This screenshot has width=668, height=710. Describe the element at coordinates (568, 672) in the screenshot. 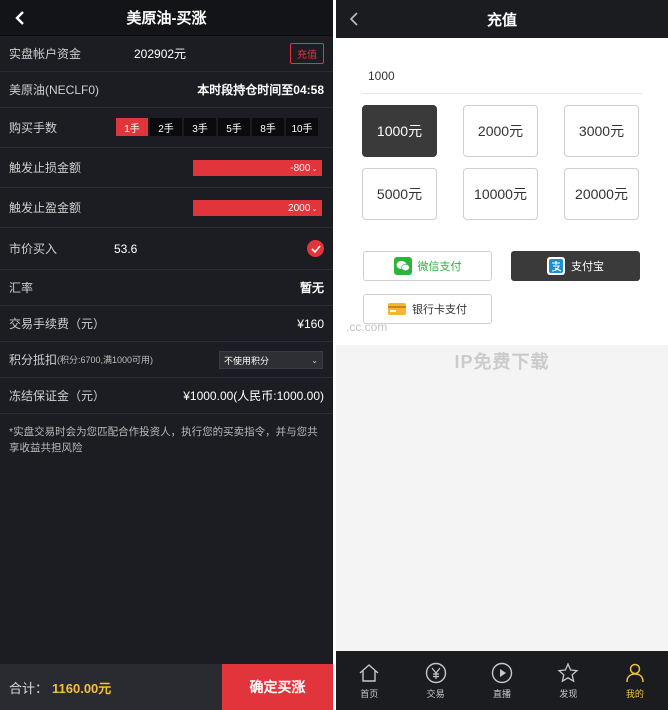

I see `star-icon` at that location.